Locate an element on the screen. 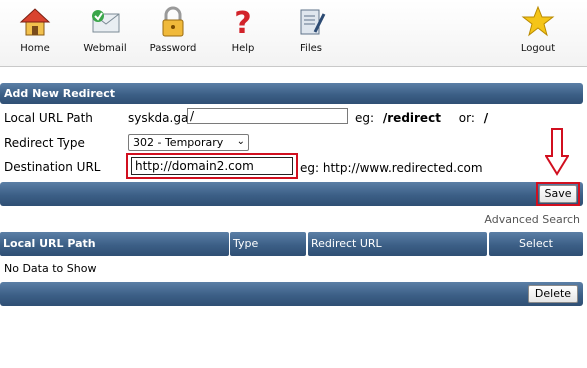 This screenshot has width=587, height=368. redirect-type-row: Redirect Type 302 - Temporary ⌄ is located at coordinates (291, 143).